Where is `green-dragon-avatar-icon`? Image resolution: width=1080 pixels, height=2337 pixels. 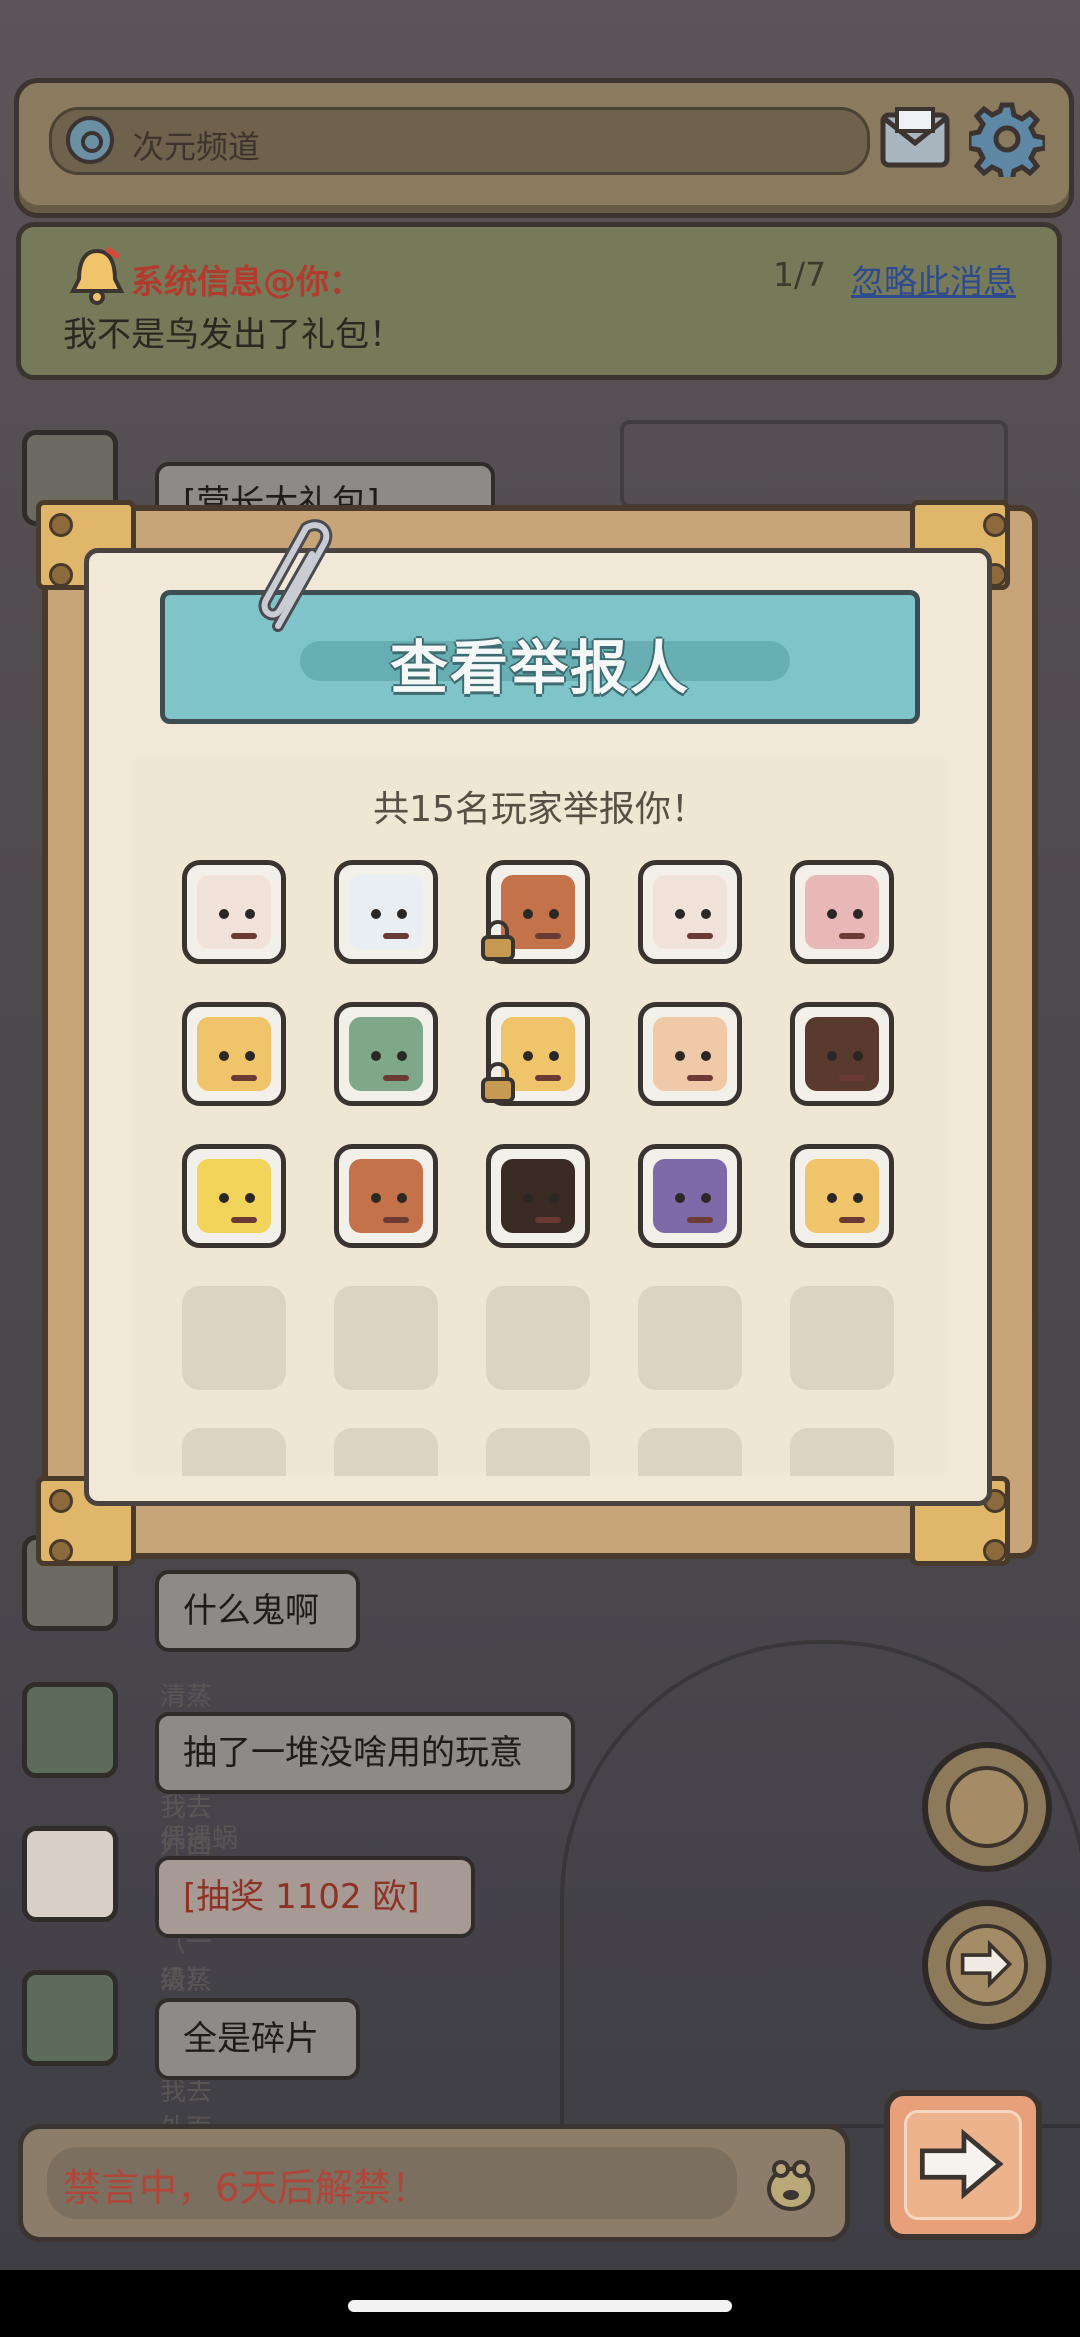 green-dragon-avatar-icon is located at coordinates (386, 1054).